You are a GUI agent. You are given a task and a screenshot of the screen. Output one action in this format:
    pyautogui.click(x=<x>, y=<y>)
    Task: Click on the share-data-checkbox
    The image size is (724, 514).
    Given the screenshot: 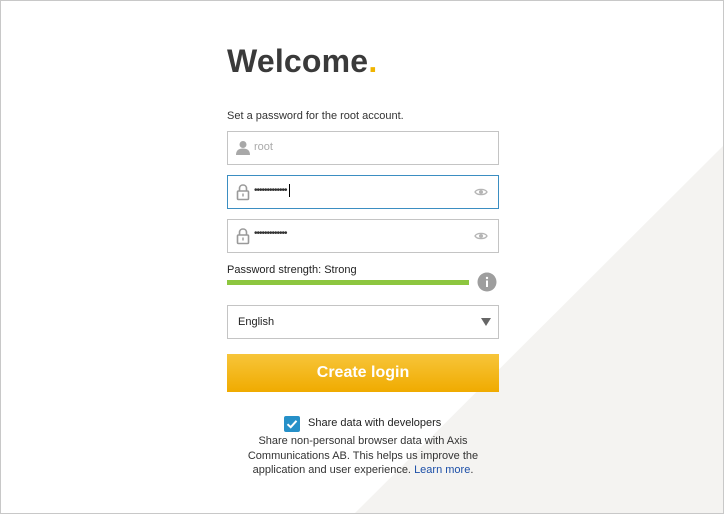 What is the action you would take?
    pyautogui.click(x=292, y=424)
    